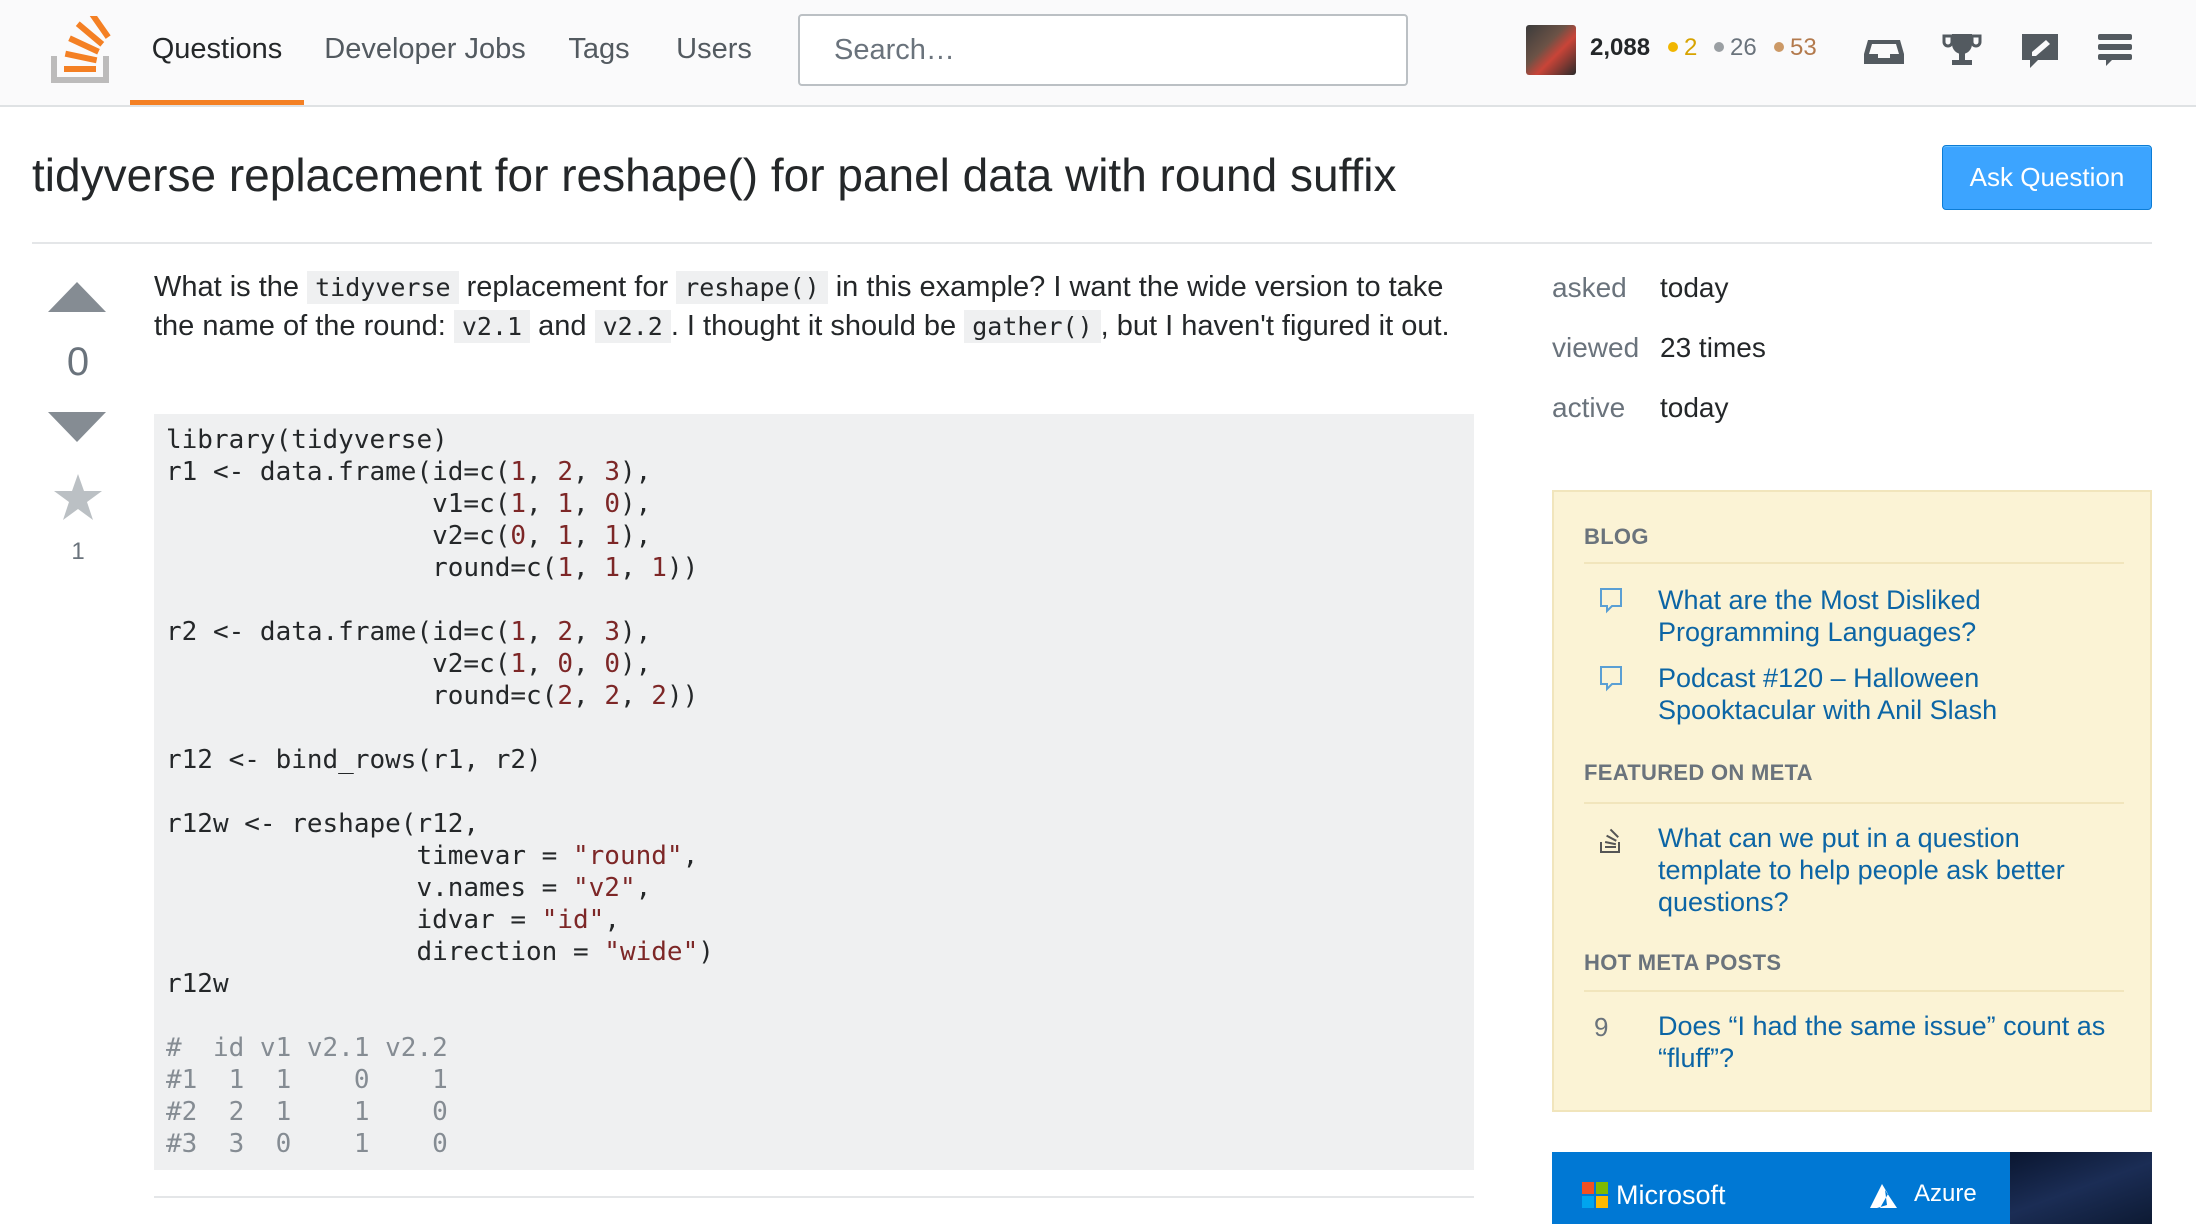 The width and height of the screenshot is (2196, 1224). Describe the element at coordinates (217, 52) in the screenshot. I see `nav-questions: Questions` at that location.